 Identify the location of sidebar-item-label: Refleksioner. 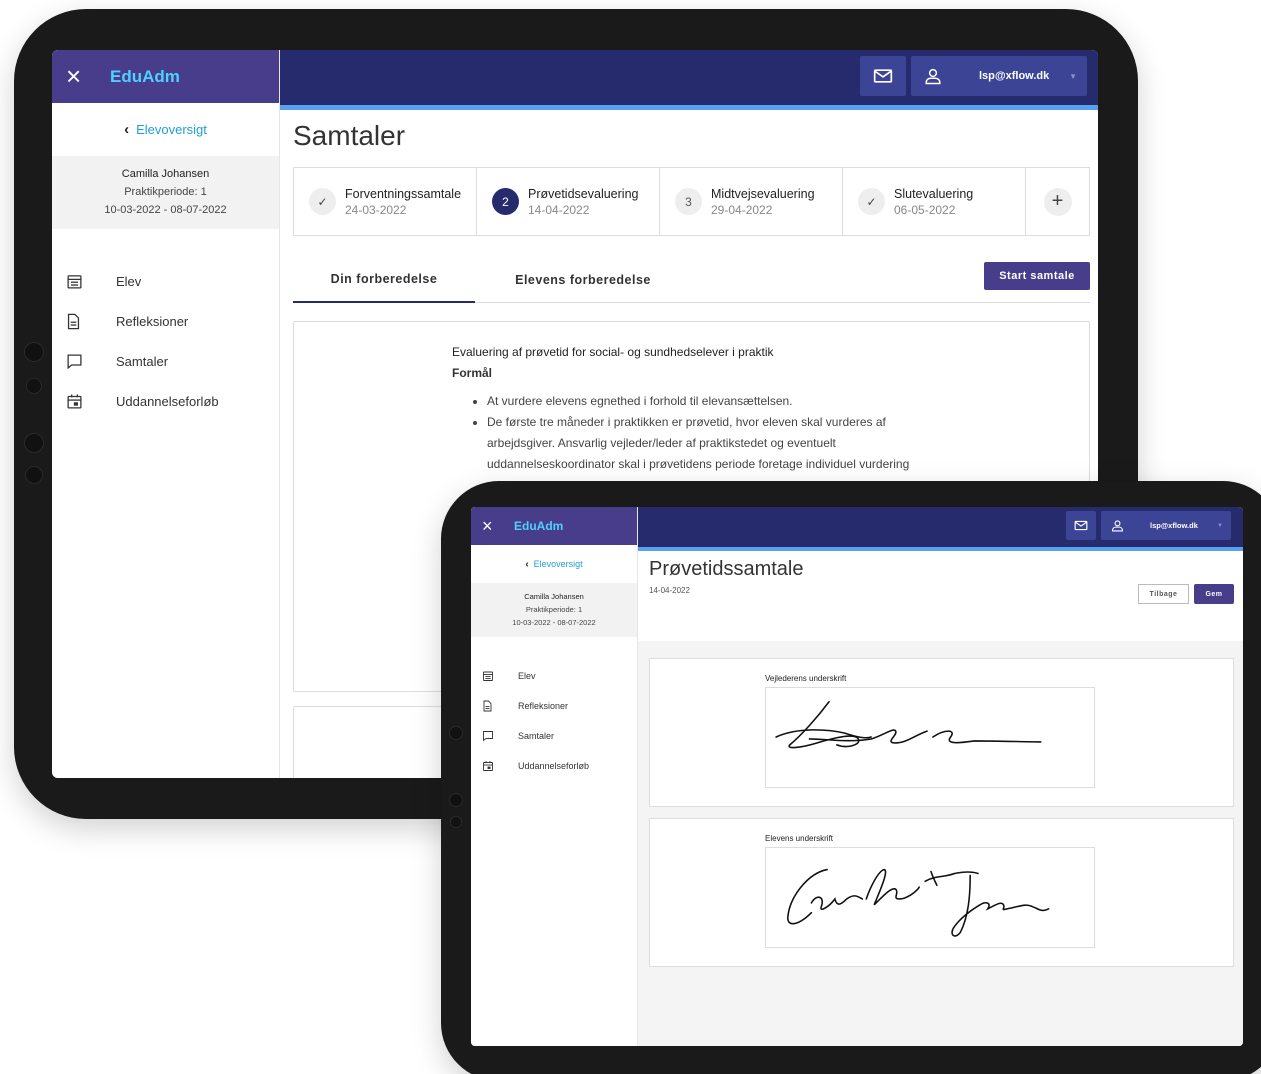
(543, 706).